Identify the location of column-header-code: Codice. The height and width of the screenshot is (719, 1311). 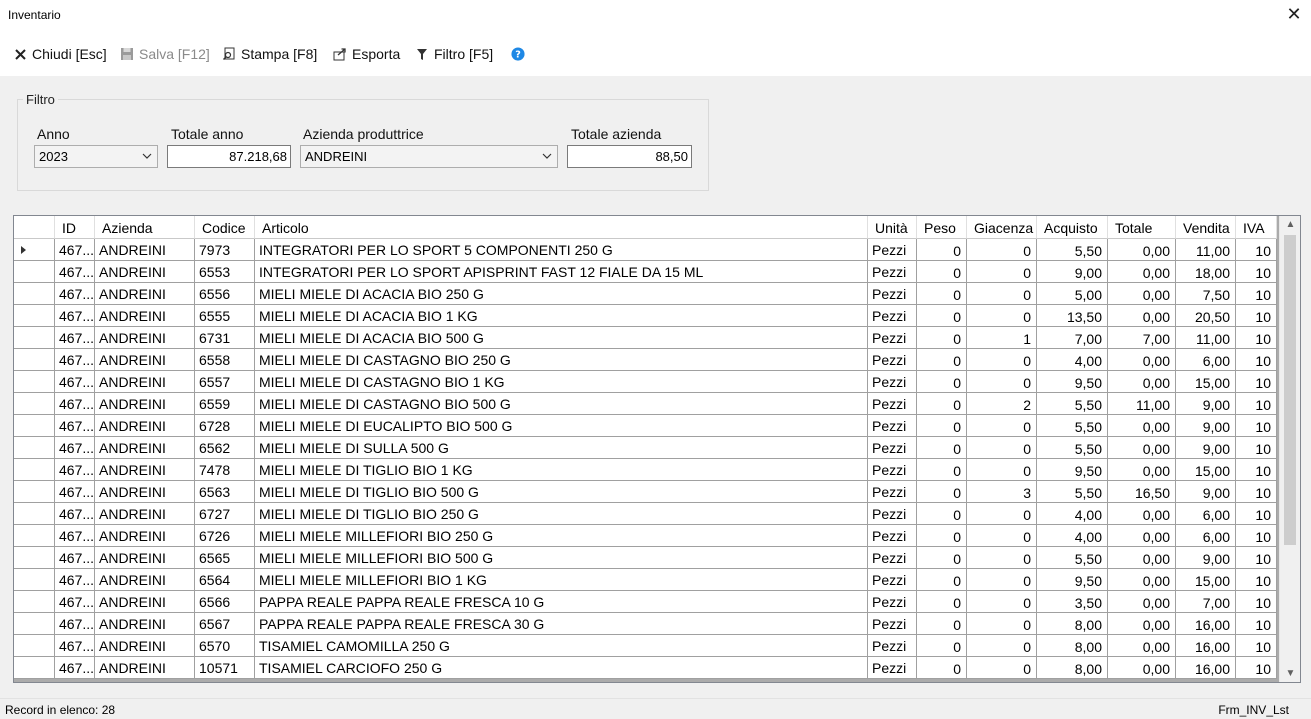
(225, 227).